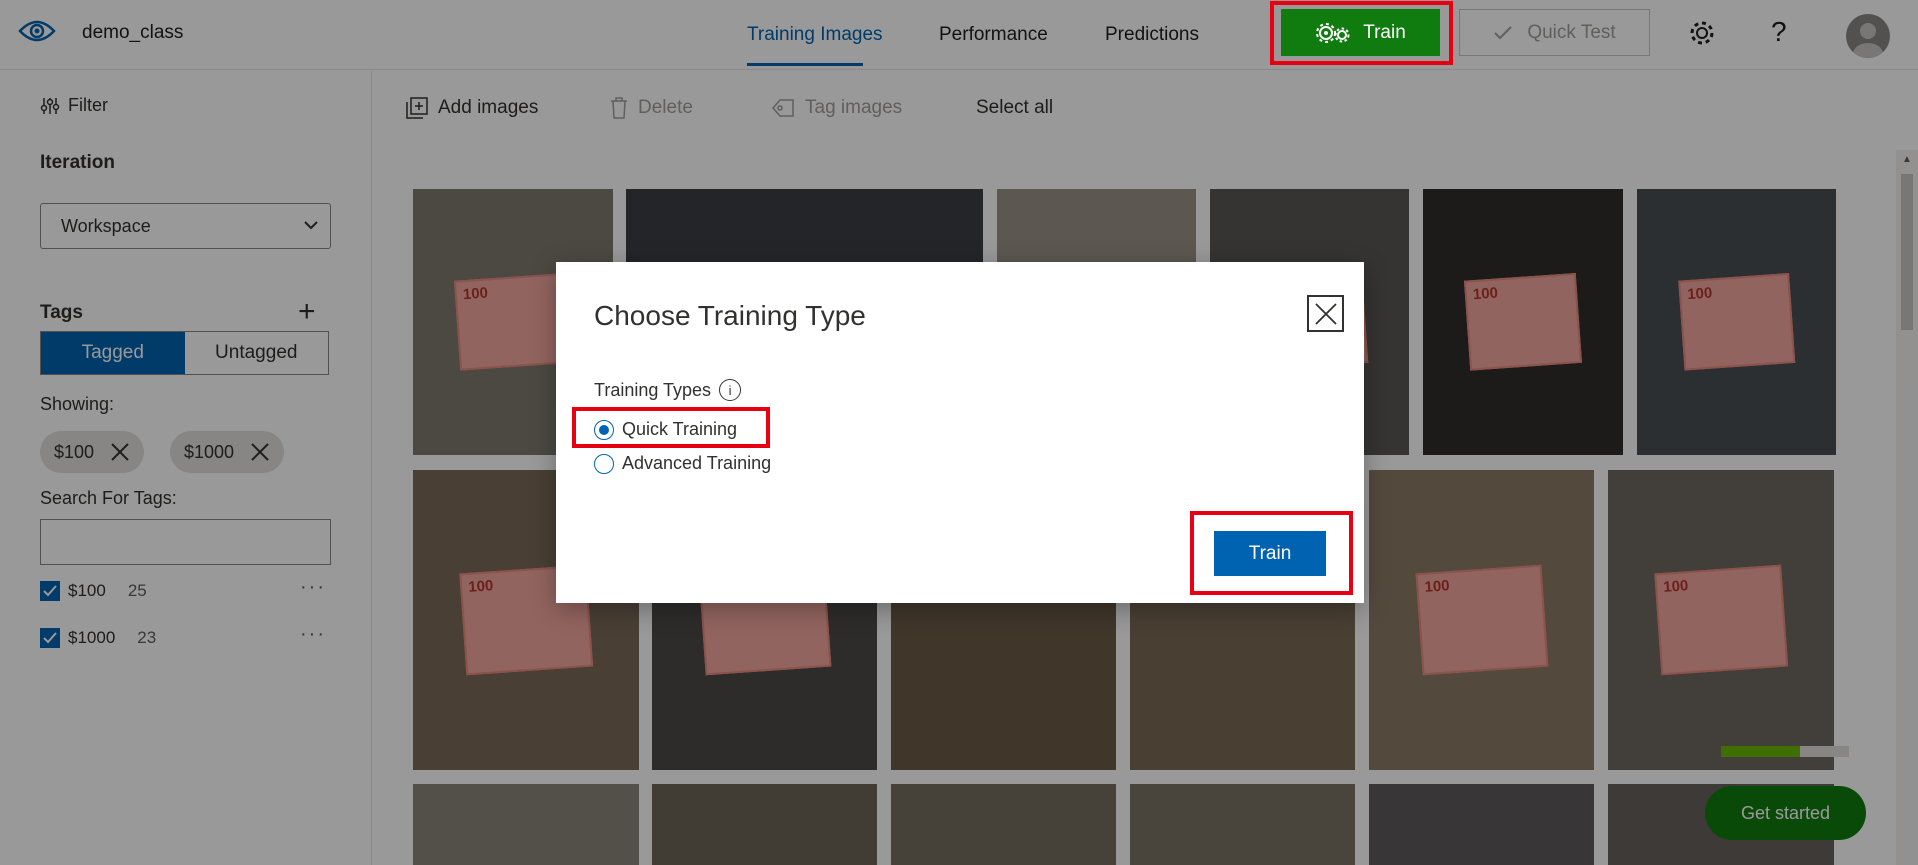 This screenshot has width=1918, height=865. Describe the element at coordinates (730, 315) in the screenshot. I see `dialog-title: Choose Training Type` at that location.